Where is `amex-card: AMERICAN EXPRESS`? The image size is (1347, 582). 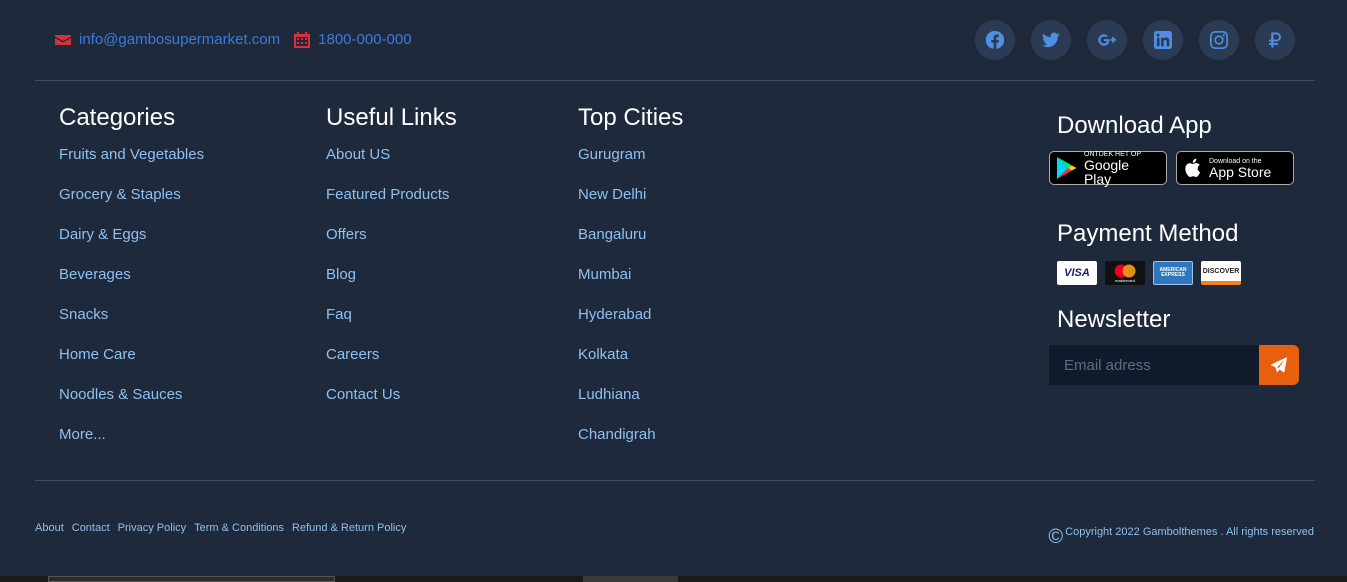 amex-card: AMERICAN EXPRESS is located at coordinates (1173, 273).